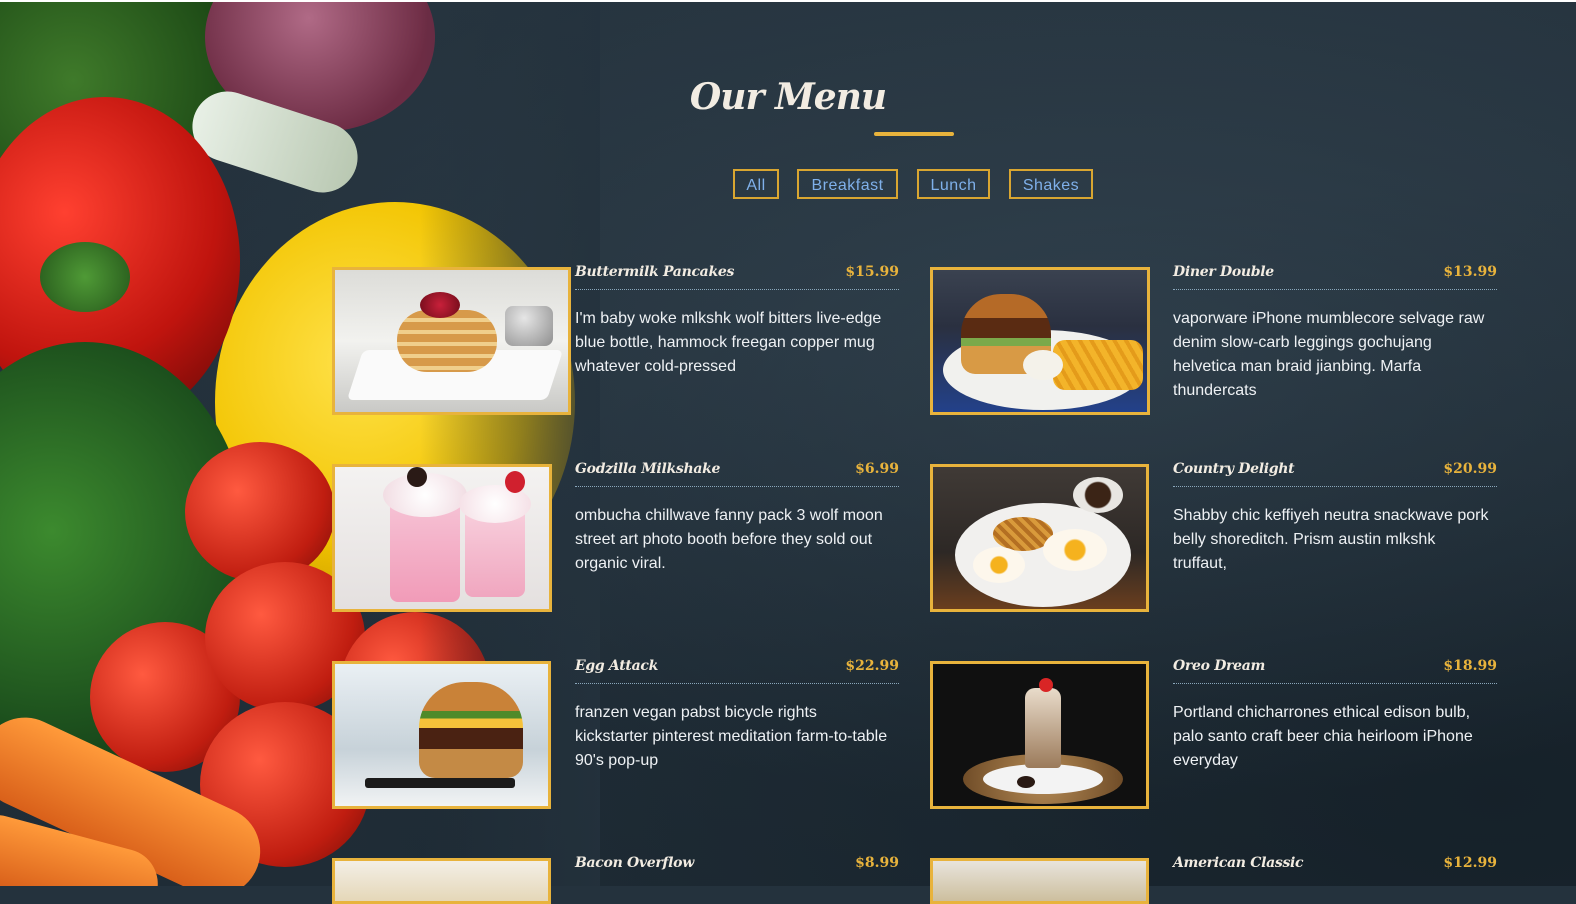 The image size is (1576, 904). Describe the element at coordinates (1470, 469) in the screenshot. I see `menu-item-price: $20.99` at that location.